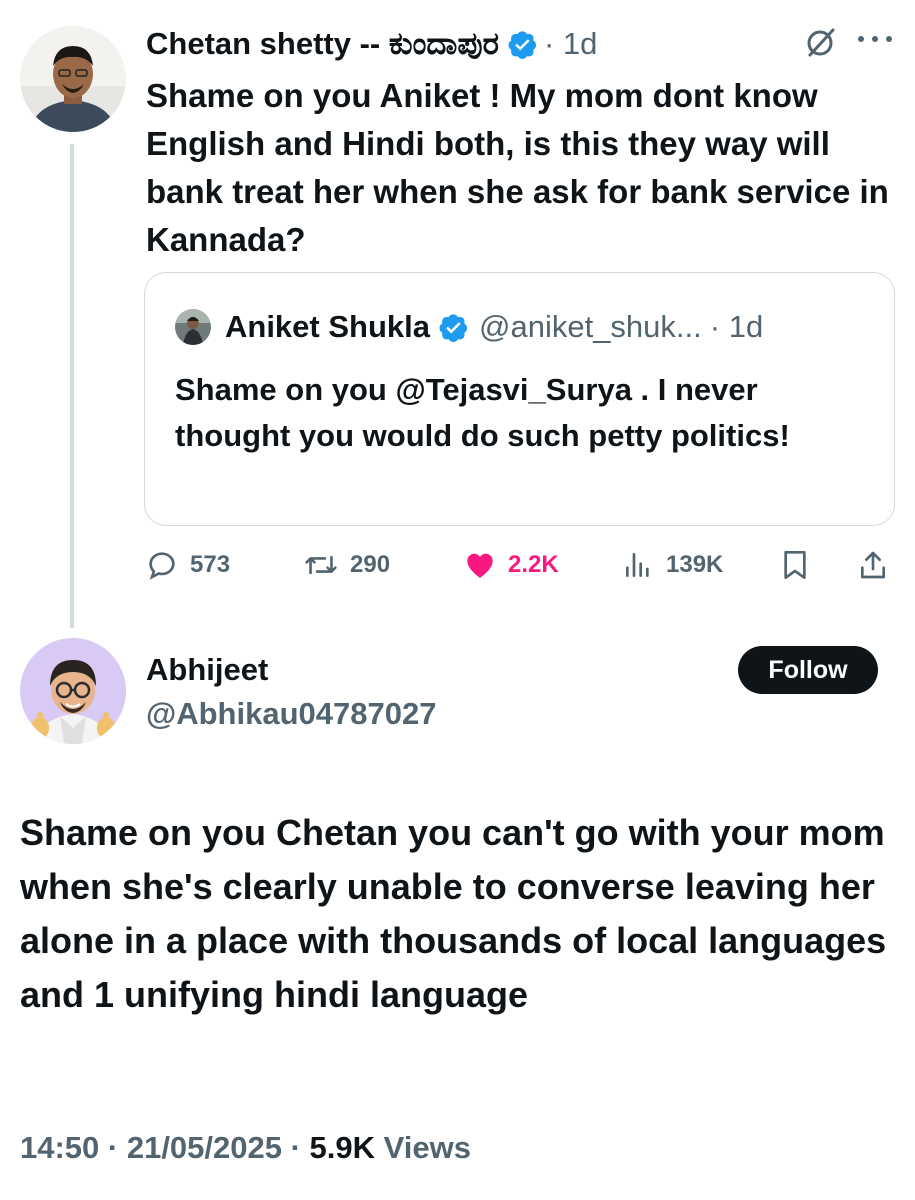 The image size is (915, 1200). What do you see at coordinates (193, 327) in the screenshot?
I see `quoted-author-avatar` at bounding box center [193, 327].